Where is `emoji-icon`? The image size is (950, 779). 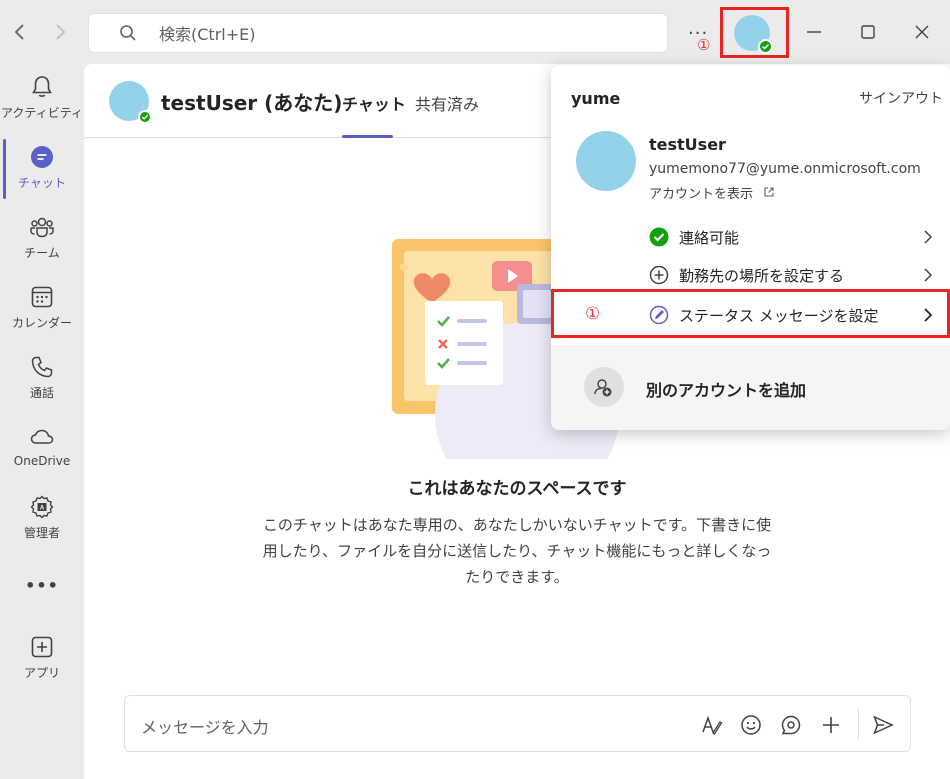
emoji-icon is located at coordinates (751, 725).